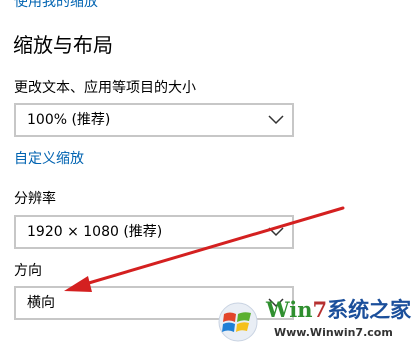  What do you see at coordinates (105, 88) in the screenshot?
I see `scale-label: 更改文本、应用等项目的大小` at bounding box center [105, 88].